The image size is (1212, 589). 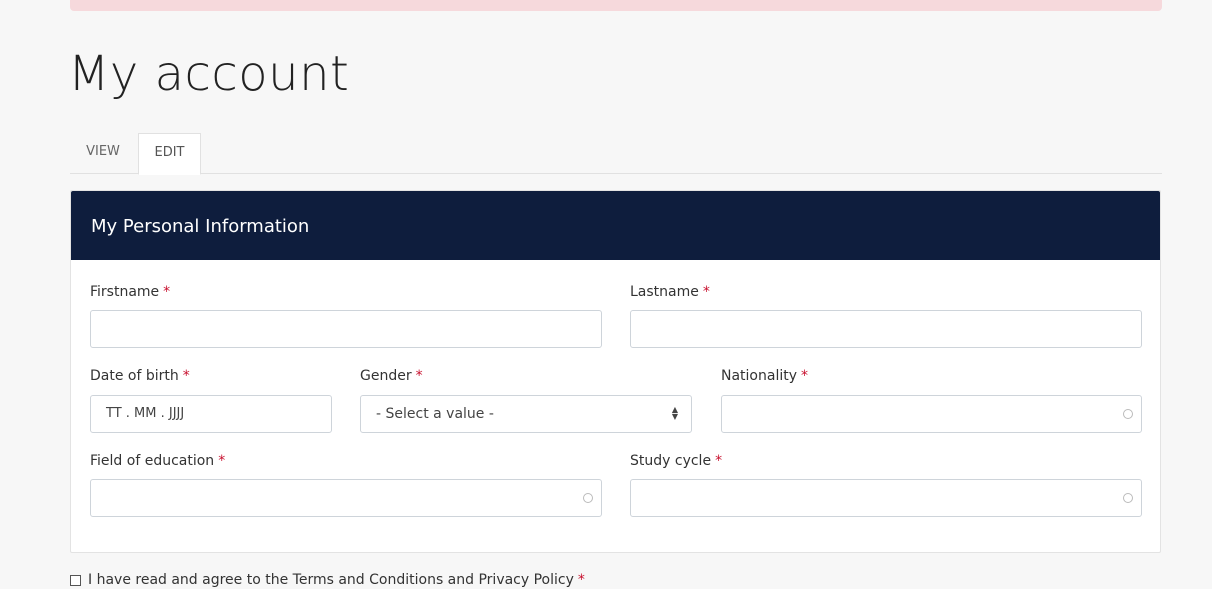 What do you see at coordinates (886, 498) in the screenshot?
I see `study-cycle-input` at bounding box center [886, 498].